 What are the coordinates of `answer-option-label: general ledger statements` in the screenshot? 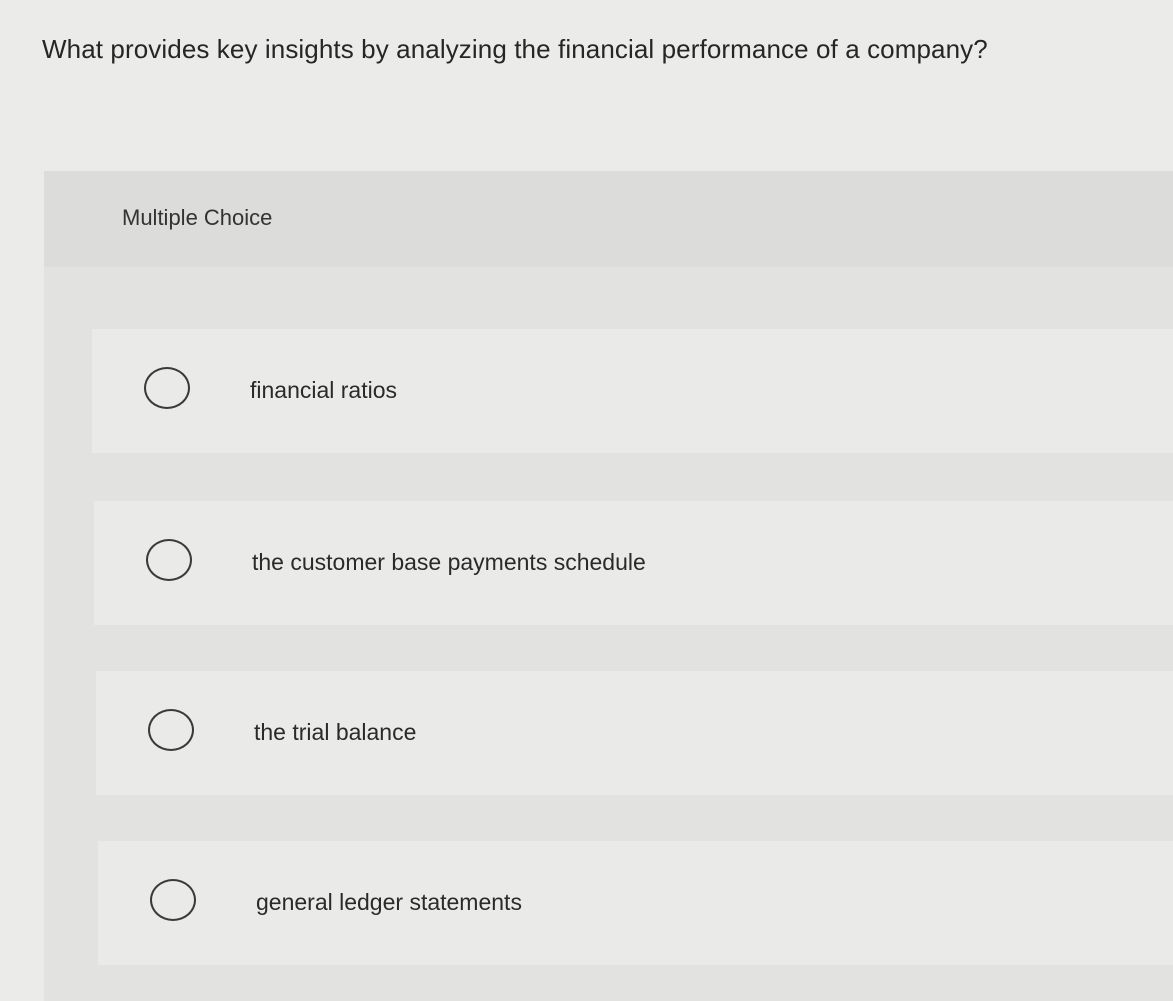 It's located at (389, 902).